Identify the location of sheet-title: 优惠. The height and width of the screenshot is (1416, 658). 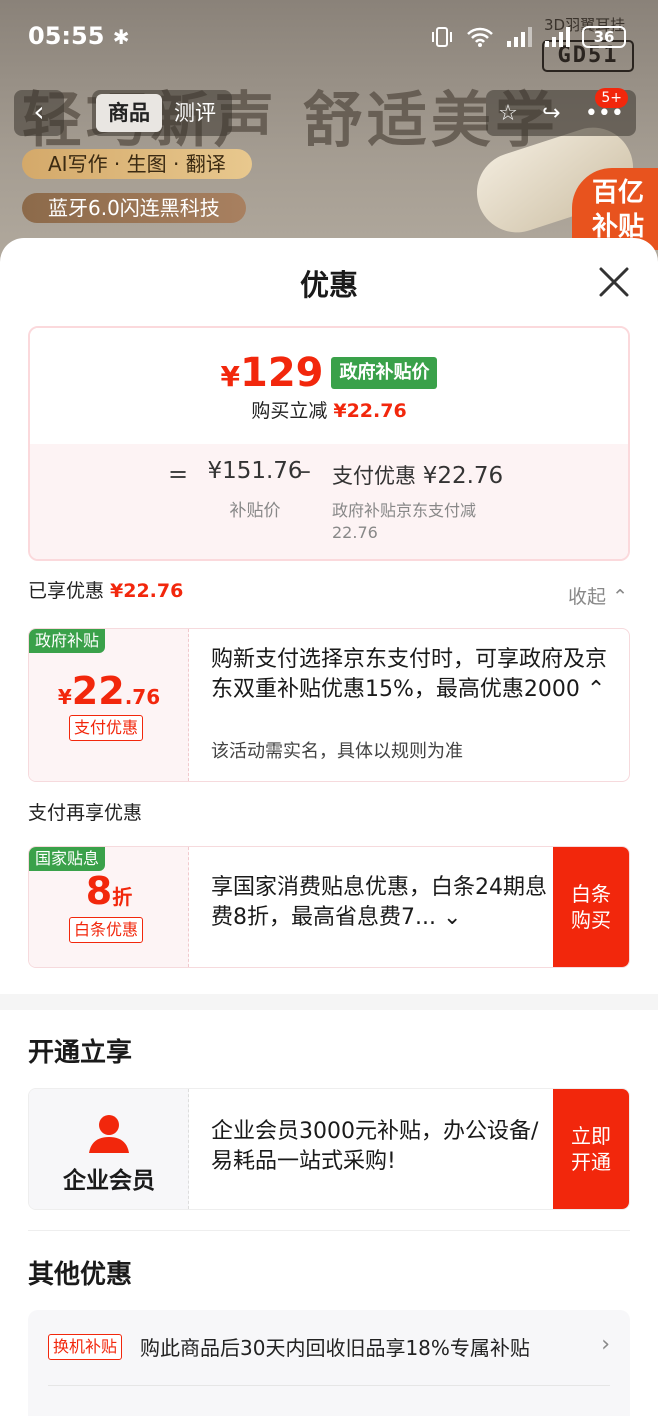
(328, 285).